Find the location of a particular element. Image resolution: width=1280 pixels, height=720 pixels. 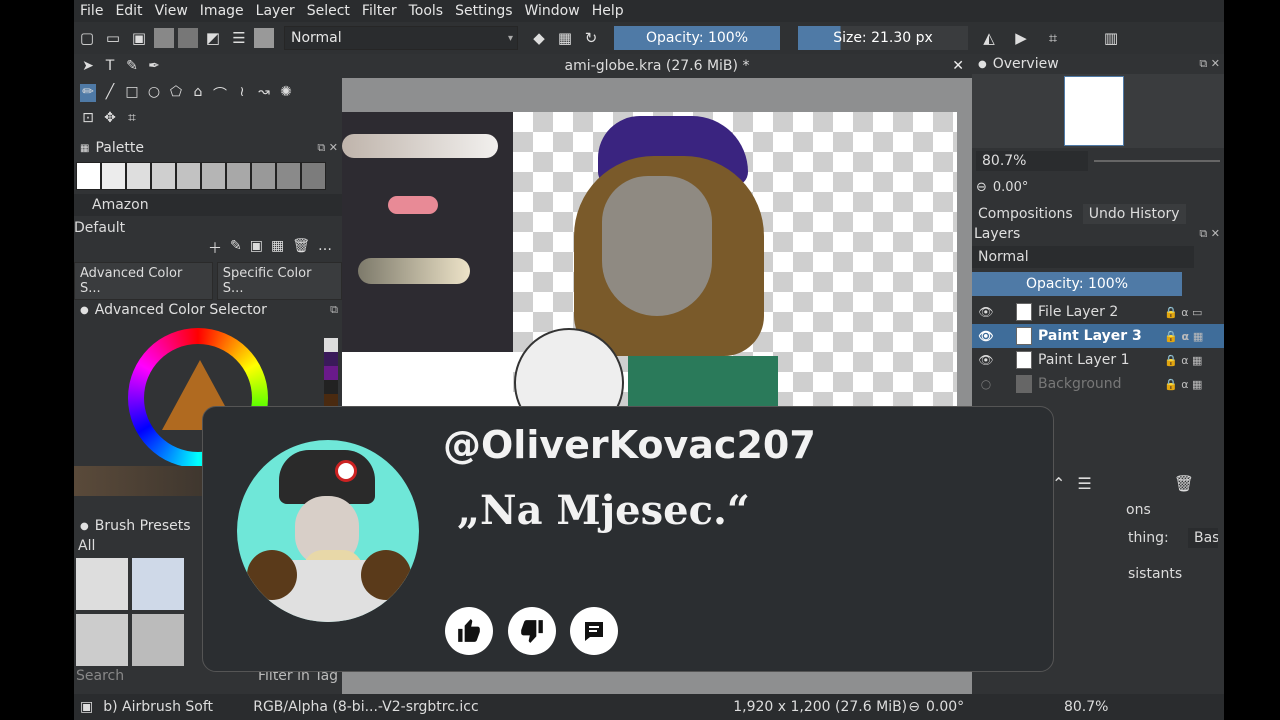

eraser-icon: ◆ is located at coordinates (539, 38).